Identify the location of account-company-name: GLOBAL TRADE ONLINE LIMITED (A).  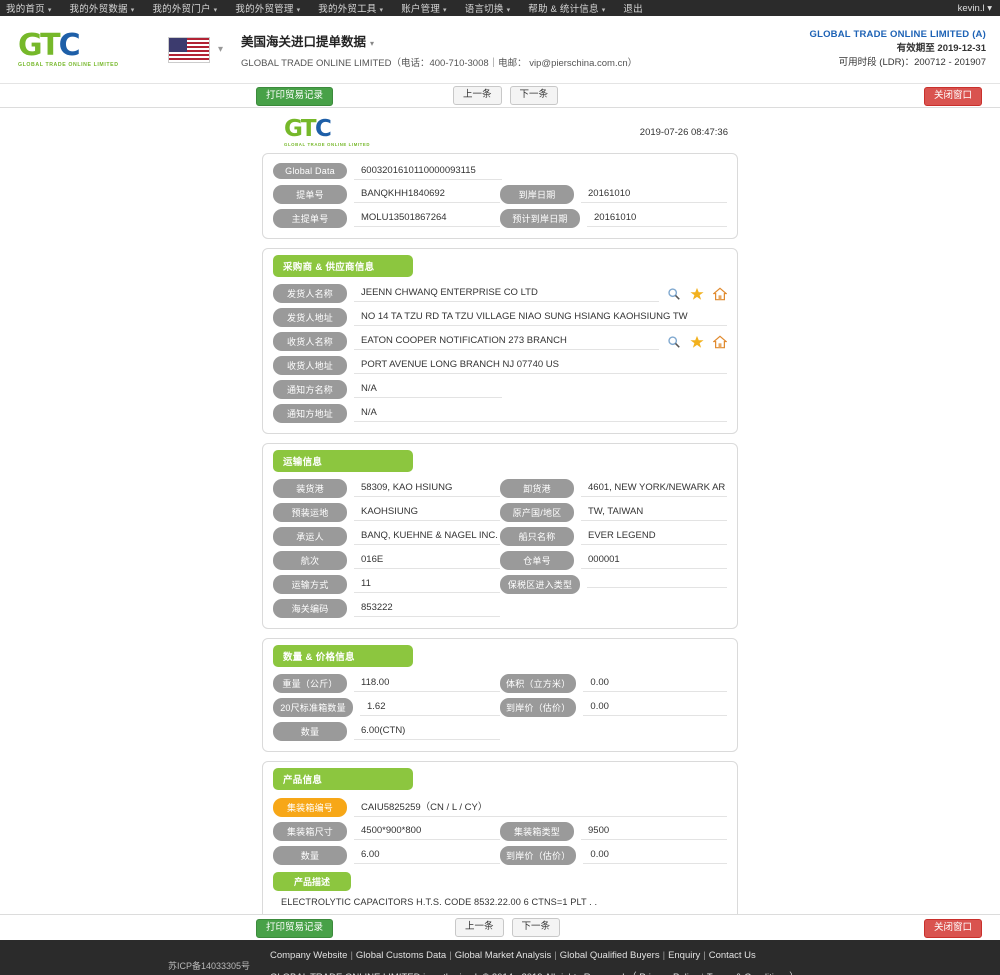
(897, 34).